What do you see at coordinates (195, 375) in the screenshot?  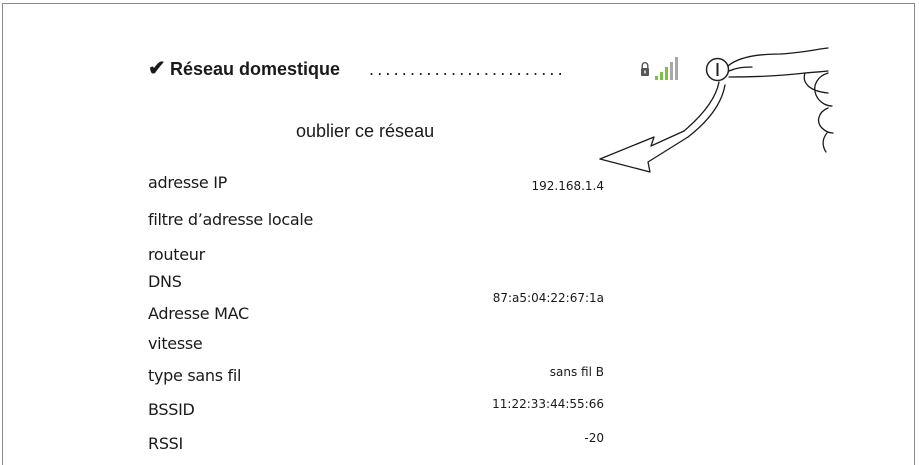 I see `wireless-type-label: type sans fil` at bounding box center [195, 375].